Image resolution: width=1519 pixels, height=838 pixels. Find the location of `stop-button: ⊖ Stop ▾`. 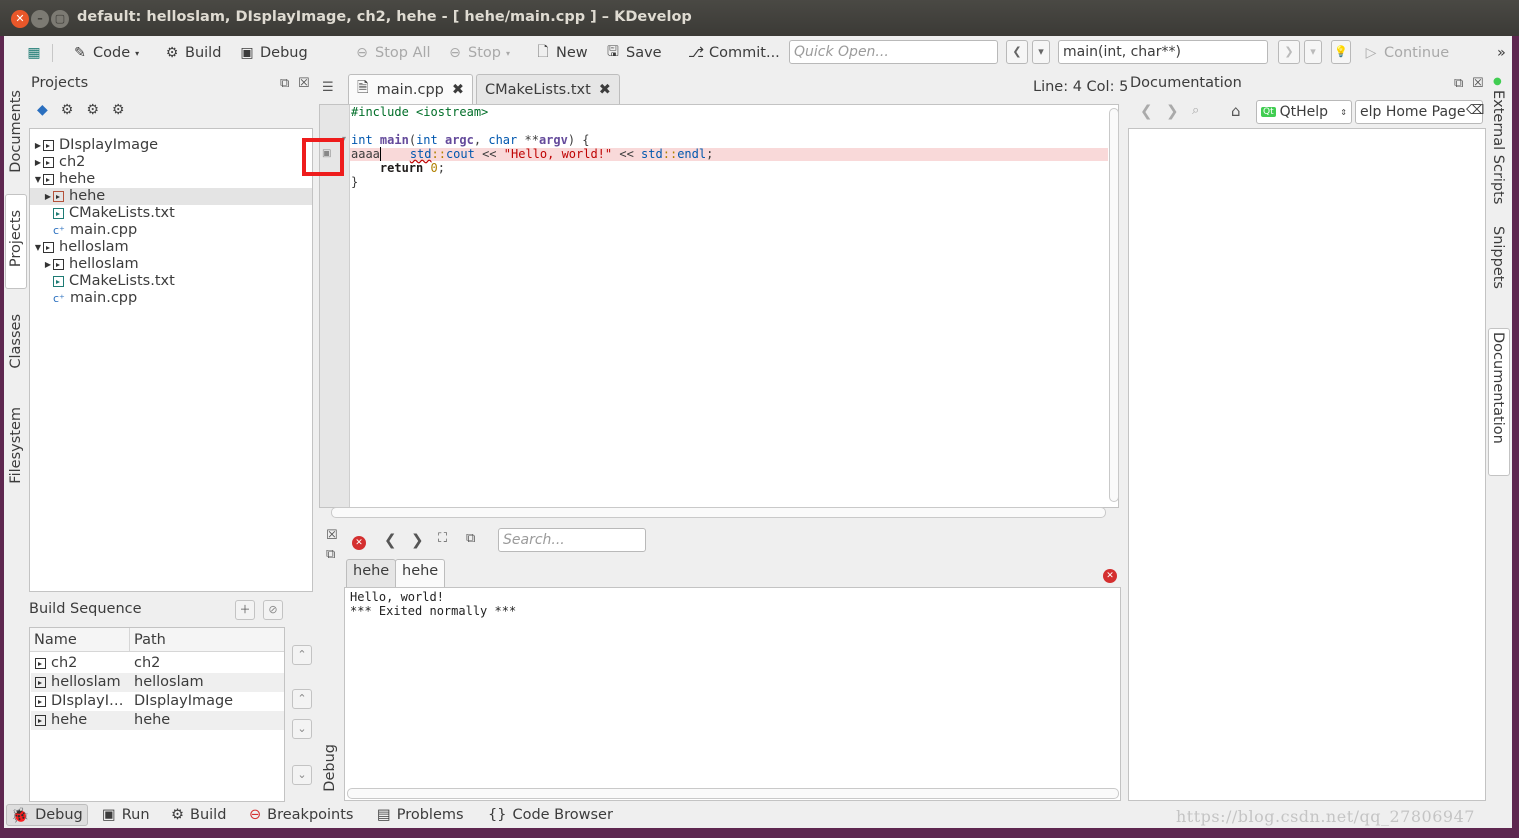

stop-button: ⊖ Stop ▾ is located at coordinates (478, 53).